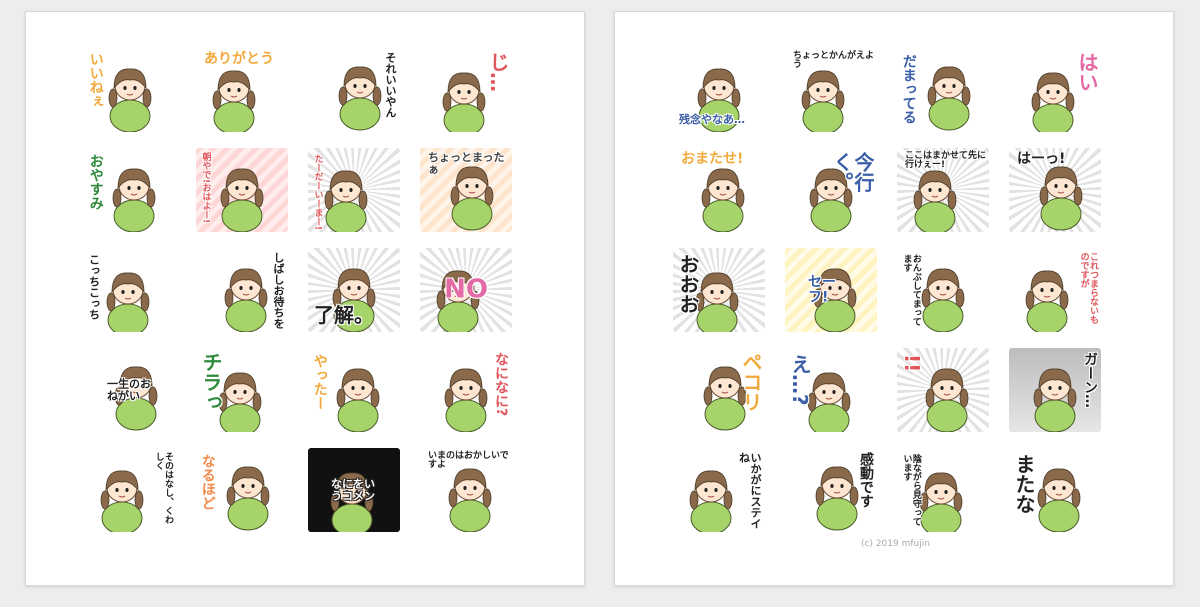  Describe the element at coordinates (1055, 90) in the screenshot. I see `sticker-right-4: はい` at that location.